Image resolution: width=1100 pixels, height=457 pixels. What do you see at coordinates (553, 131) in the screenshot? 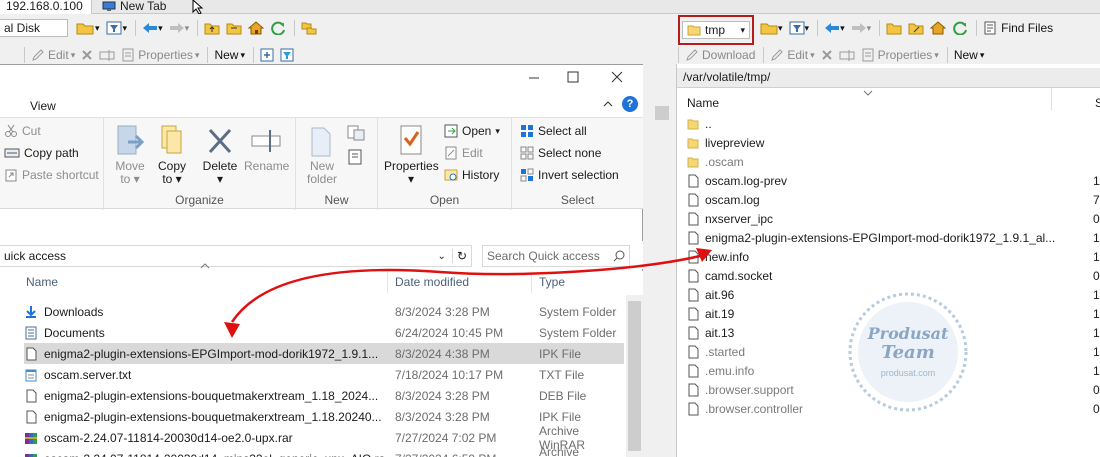
I see `select-all-button: Select all` at bounding box center [553, 131].